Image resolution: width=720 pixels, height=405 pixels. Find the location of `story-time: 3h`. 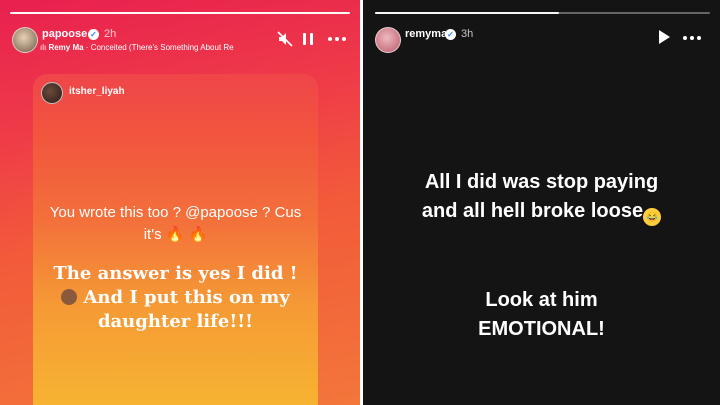

story-time: 3h is located at coordinates (467, 34).